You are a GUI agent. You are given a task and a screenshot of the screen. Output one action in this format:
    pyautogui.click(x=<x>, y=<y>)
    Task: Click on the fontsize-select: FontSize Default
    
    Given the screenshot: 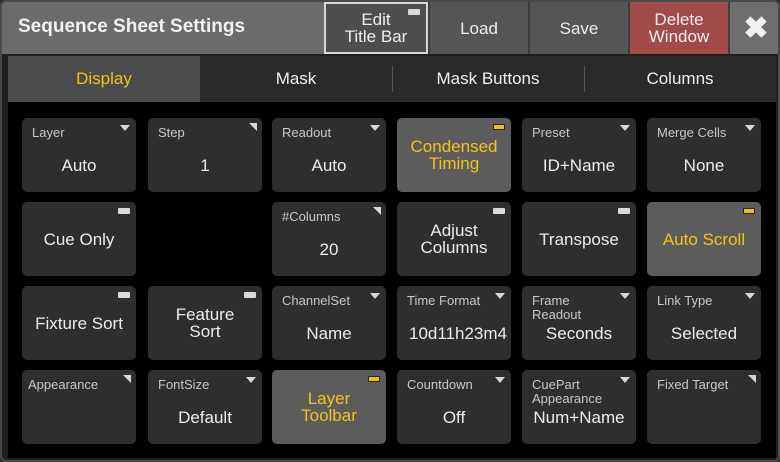 What is the action you would take?
    pyautogui.click(x=205, y=407)
    